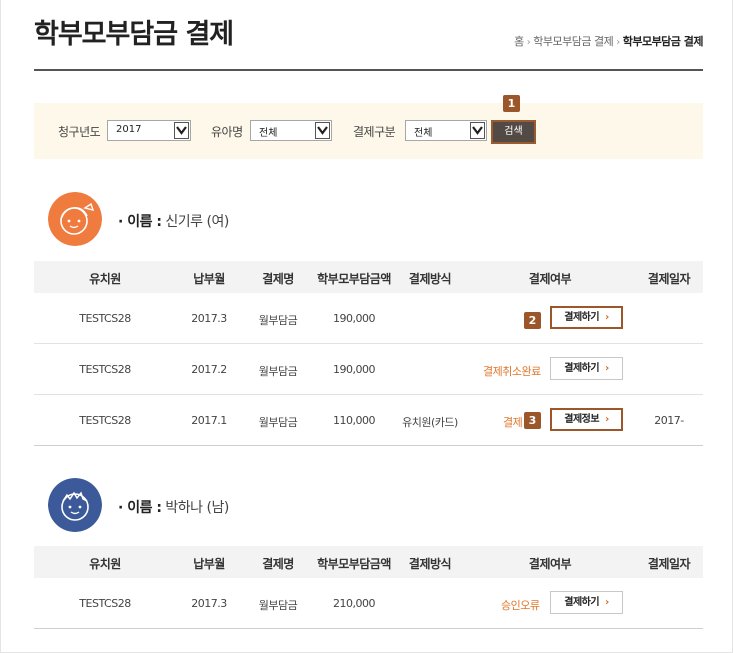 This screenshot has height=653, width=733. Describe the element at coordinates (573, 41) in the screenshot. I see `breadcrumb-section: 학부모부담금 결제` at that location.